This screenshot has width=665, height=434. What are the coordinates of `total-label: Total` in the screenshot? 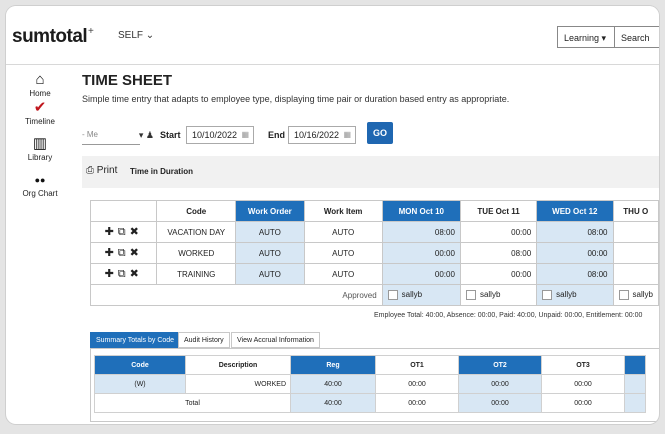 It's located at (192, 403).